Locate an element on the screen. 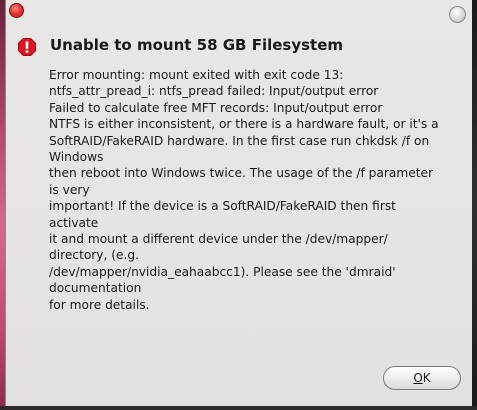  close-button is located at coordinates (16, 10).